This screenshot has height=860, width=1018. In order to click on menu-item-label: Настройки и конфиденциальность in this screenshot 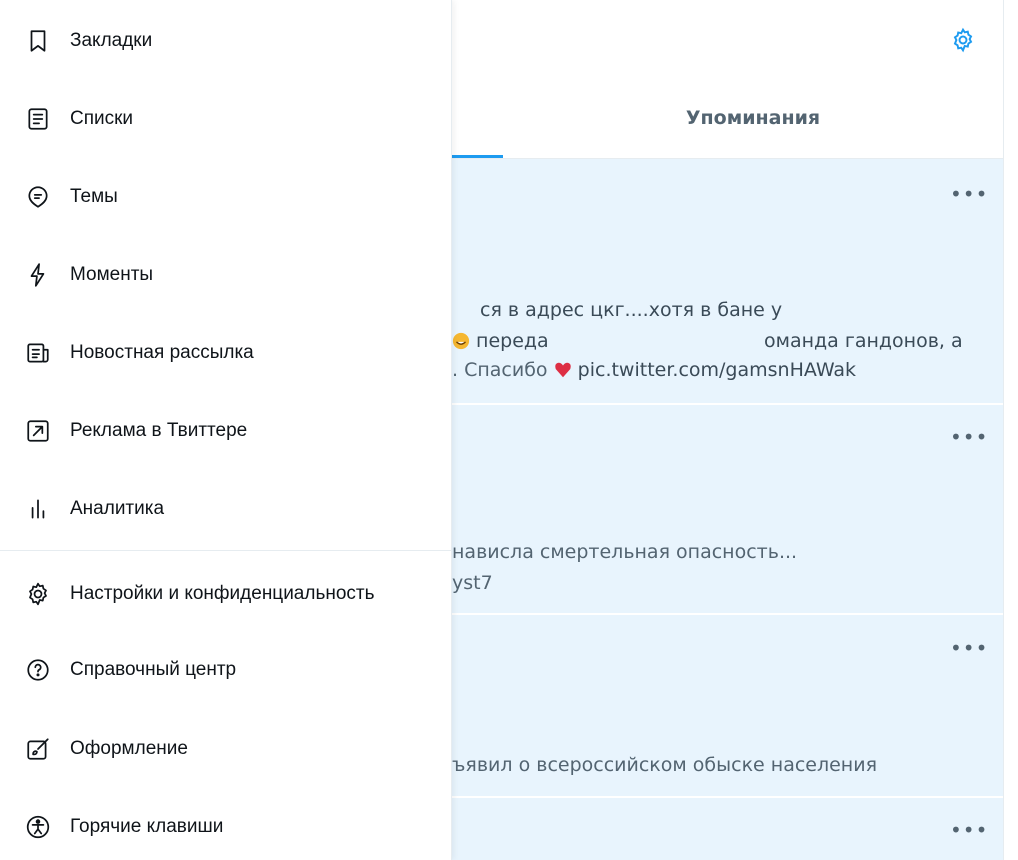, I will do `click(222, 593)`.